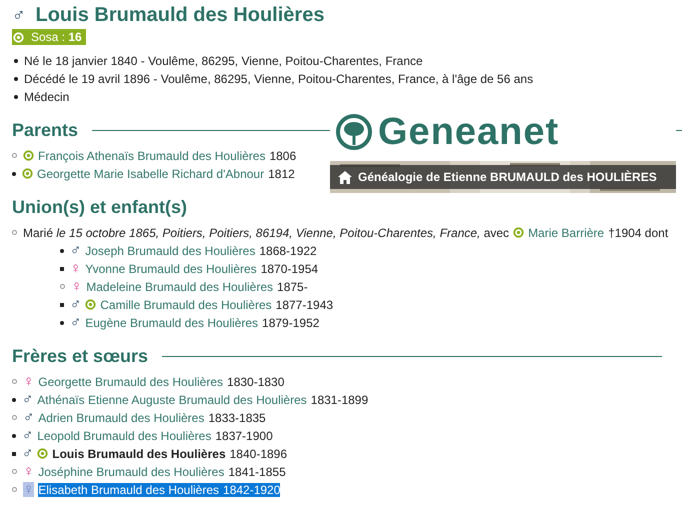 The width and height of the screenshot is (682, 530). I want to click on current-person: Louis Brumauld des Houlières, so click(139, 453).